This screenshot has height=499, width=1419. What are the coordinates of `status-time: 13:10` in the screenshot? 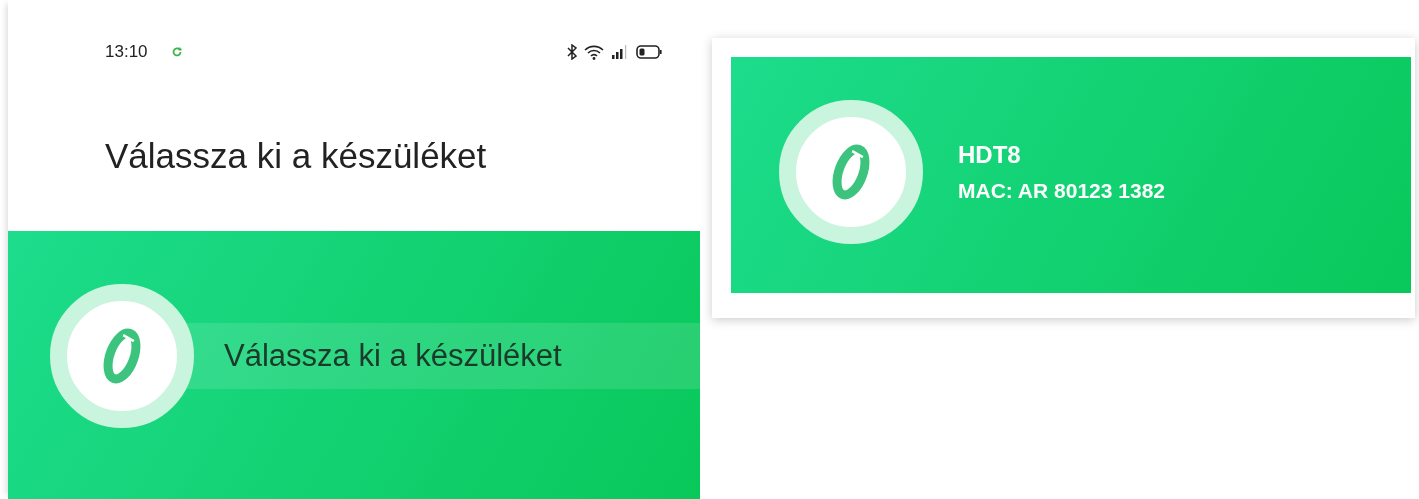 It's located at (126, 52).